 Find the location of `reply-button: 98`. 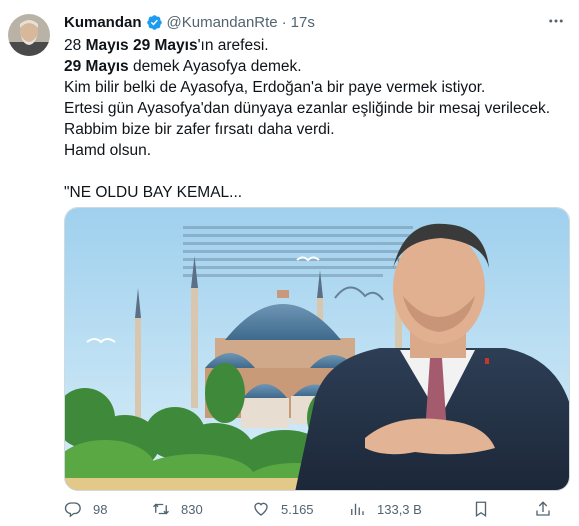

reply-button: 98 is located at coordinates (85, 509).